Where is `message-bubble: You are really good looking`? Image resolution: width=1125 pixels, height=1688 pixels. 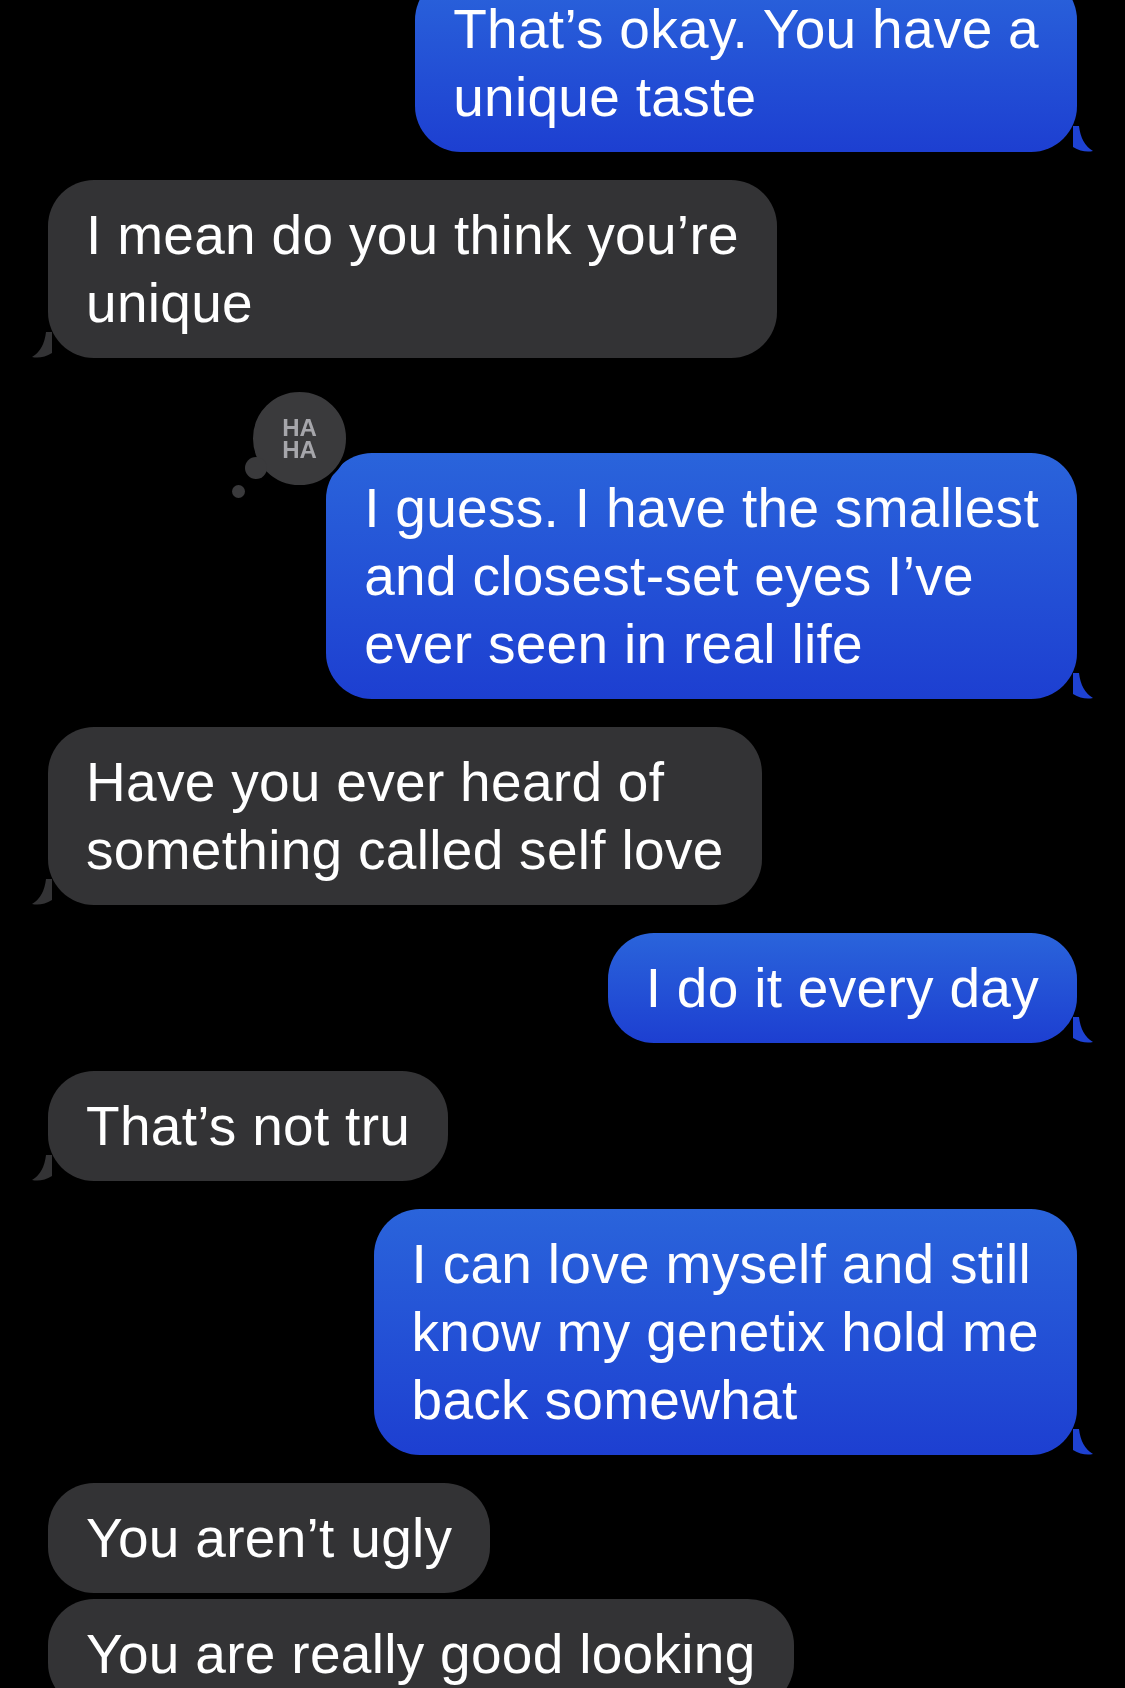 message-bubble: You are really good looking is located at coordinates (421, 1643).